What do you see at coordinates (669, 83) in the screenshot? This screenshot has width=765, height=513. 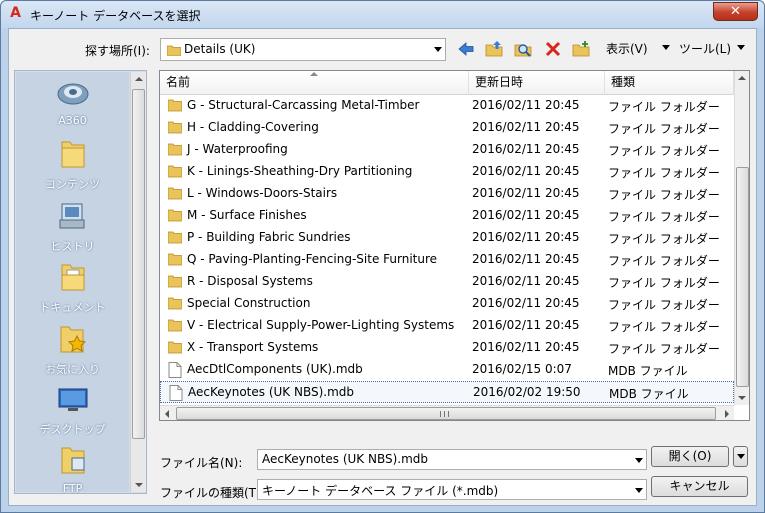 I see `column-header-type: 種類` at bounding box center [669, 83].